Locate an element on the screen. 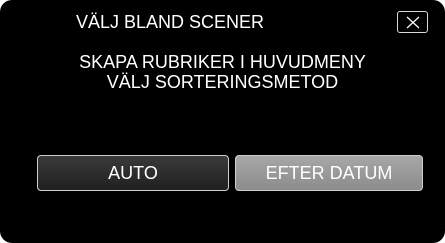  sort-by-date-button-label: EFTER DATUM is located at coordinates (329, 172).